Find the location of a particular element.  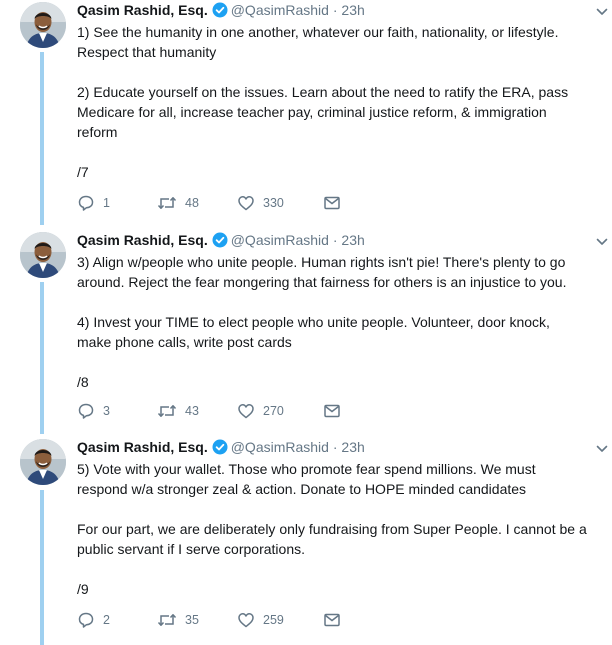

like-count: 259 is located at coordinates (273, 620).